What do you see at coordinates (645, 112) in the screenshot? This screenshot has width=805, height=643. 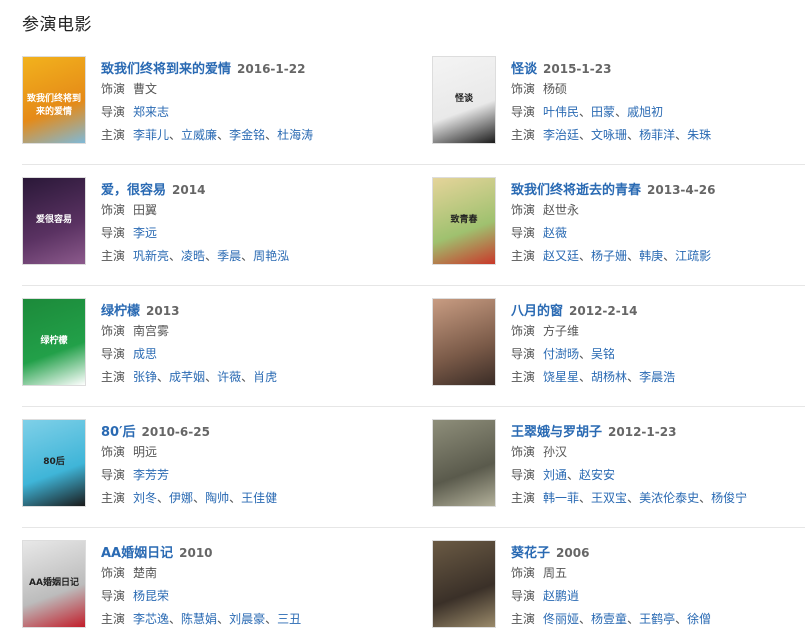 I see `director-link: 戚旭初` at bounding box center [645, 112].